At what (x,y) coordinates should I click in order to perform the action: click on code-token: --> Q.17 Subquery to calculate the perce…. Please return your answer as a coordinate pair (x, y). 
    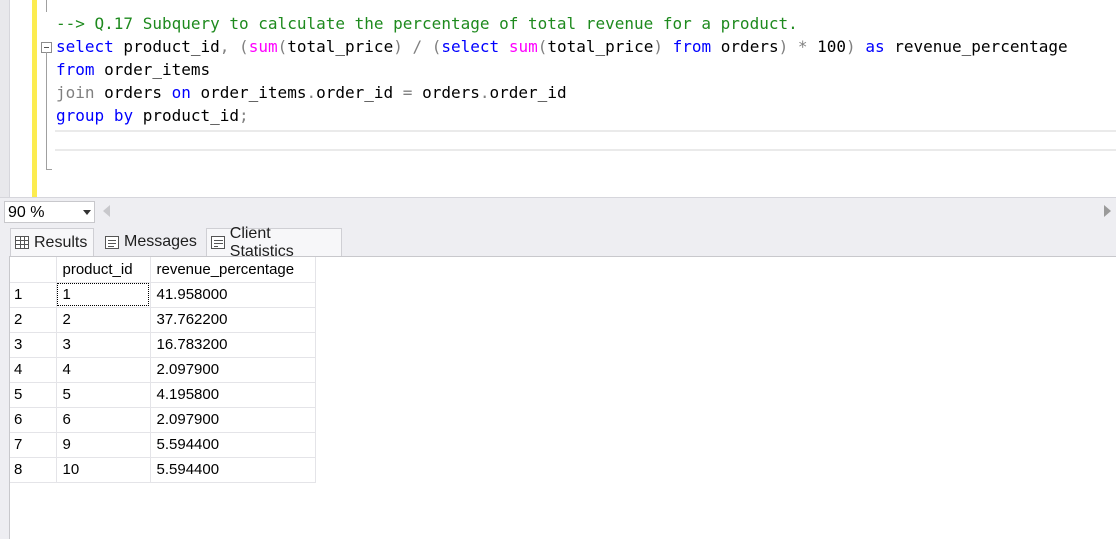
    Looking at the image, I should click on (427, 23).